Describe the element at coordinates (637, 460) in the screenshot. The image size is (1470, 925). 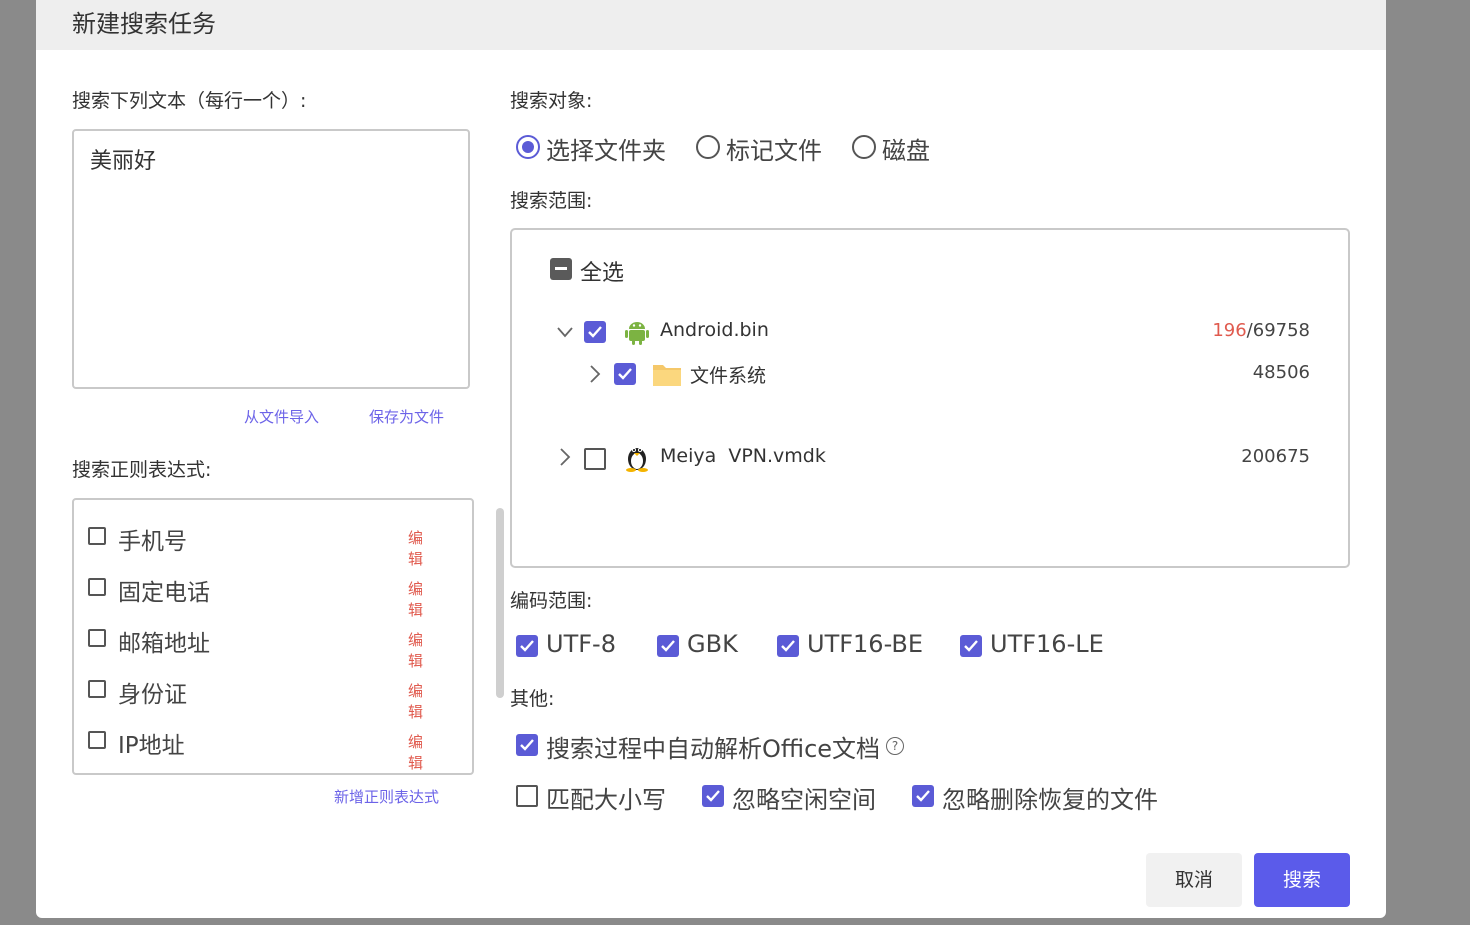
I see `linux-penguin-icon` at that location.